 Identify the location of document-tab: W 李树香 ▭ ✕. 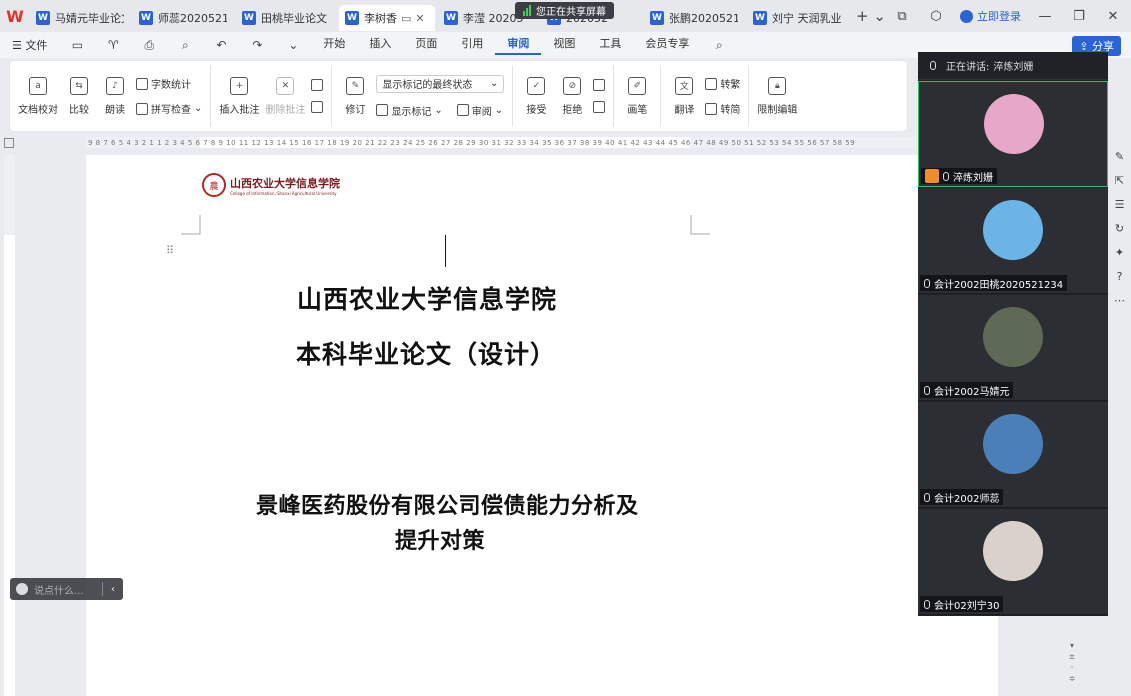
(387, 18).